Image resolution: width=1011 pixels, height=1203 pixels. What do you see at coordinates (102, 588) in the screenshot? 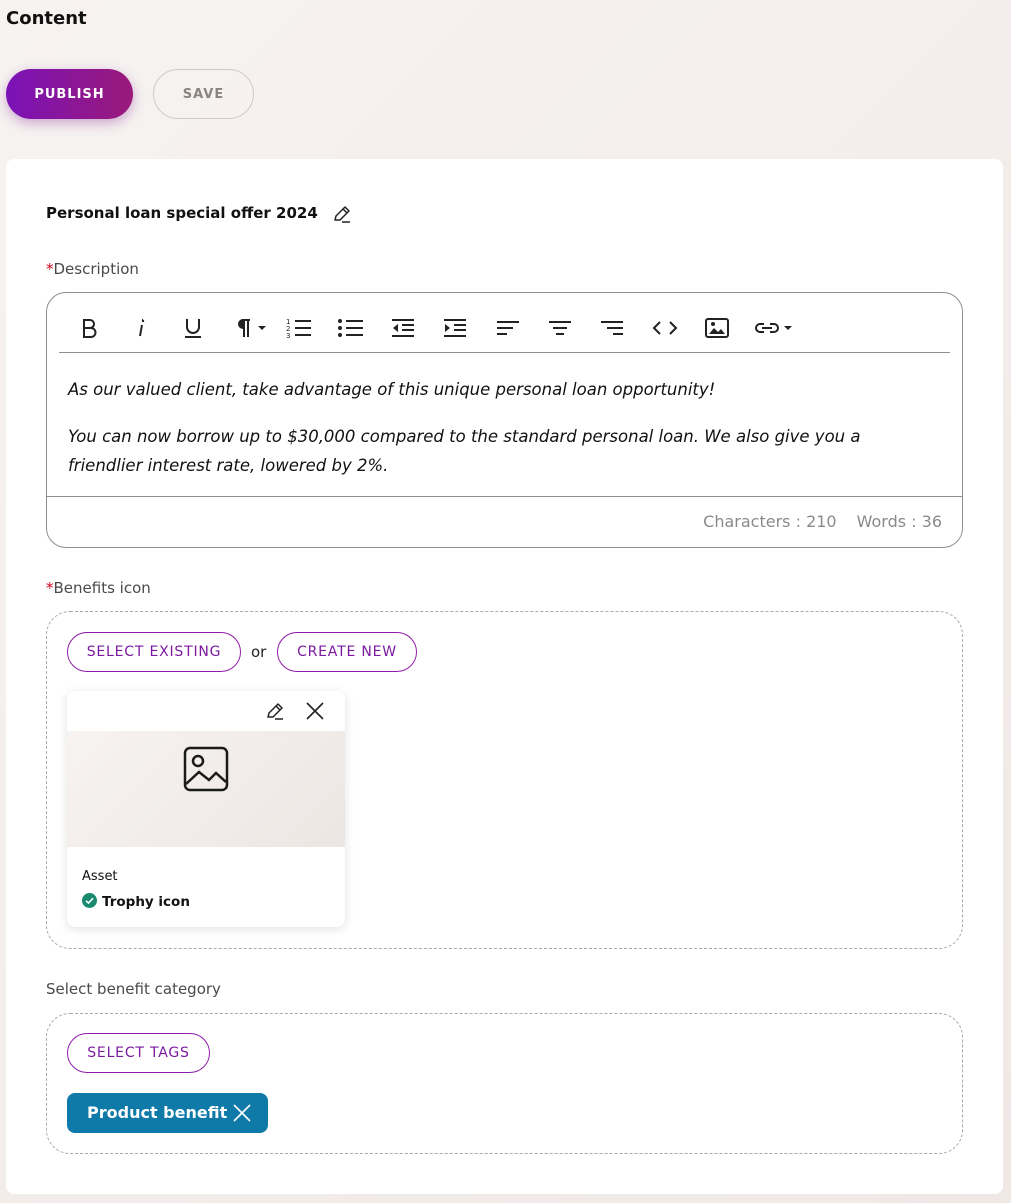
I see `benefits-icon-label-text: Benefits icon` at bounding box center [102, 588].